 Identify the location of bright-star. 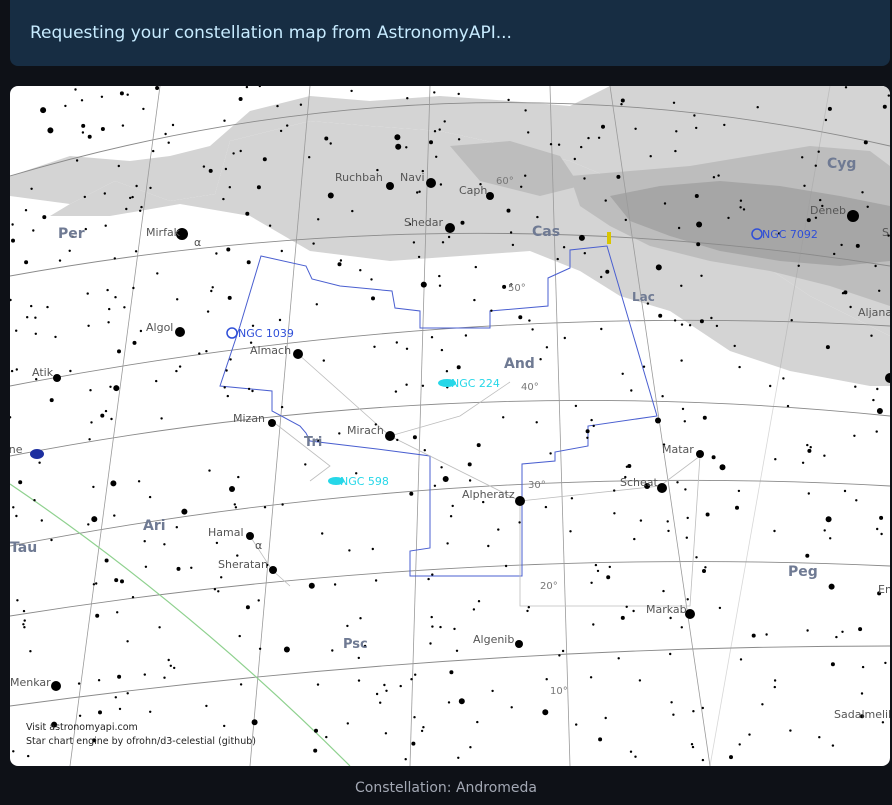
(853, 216).